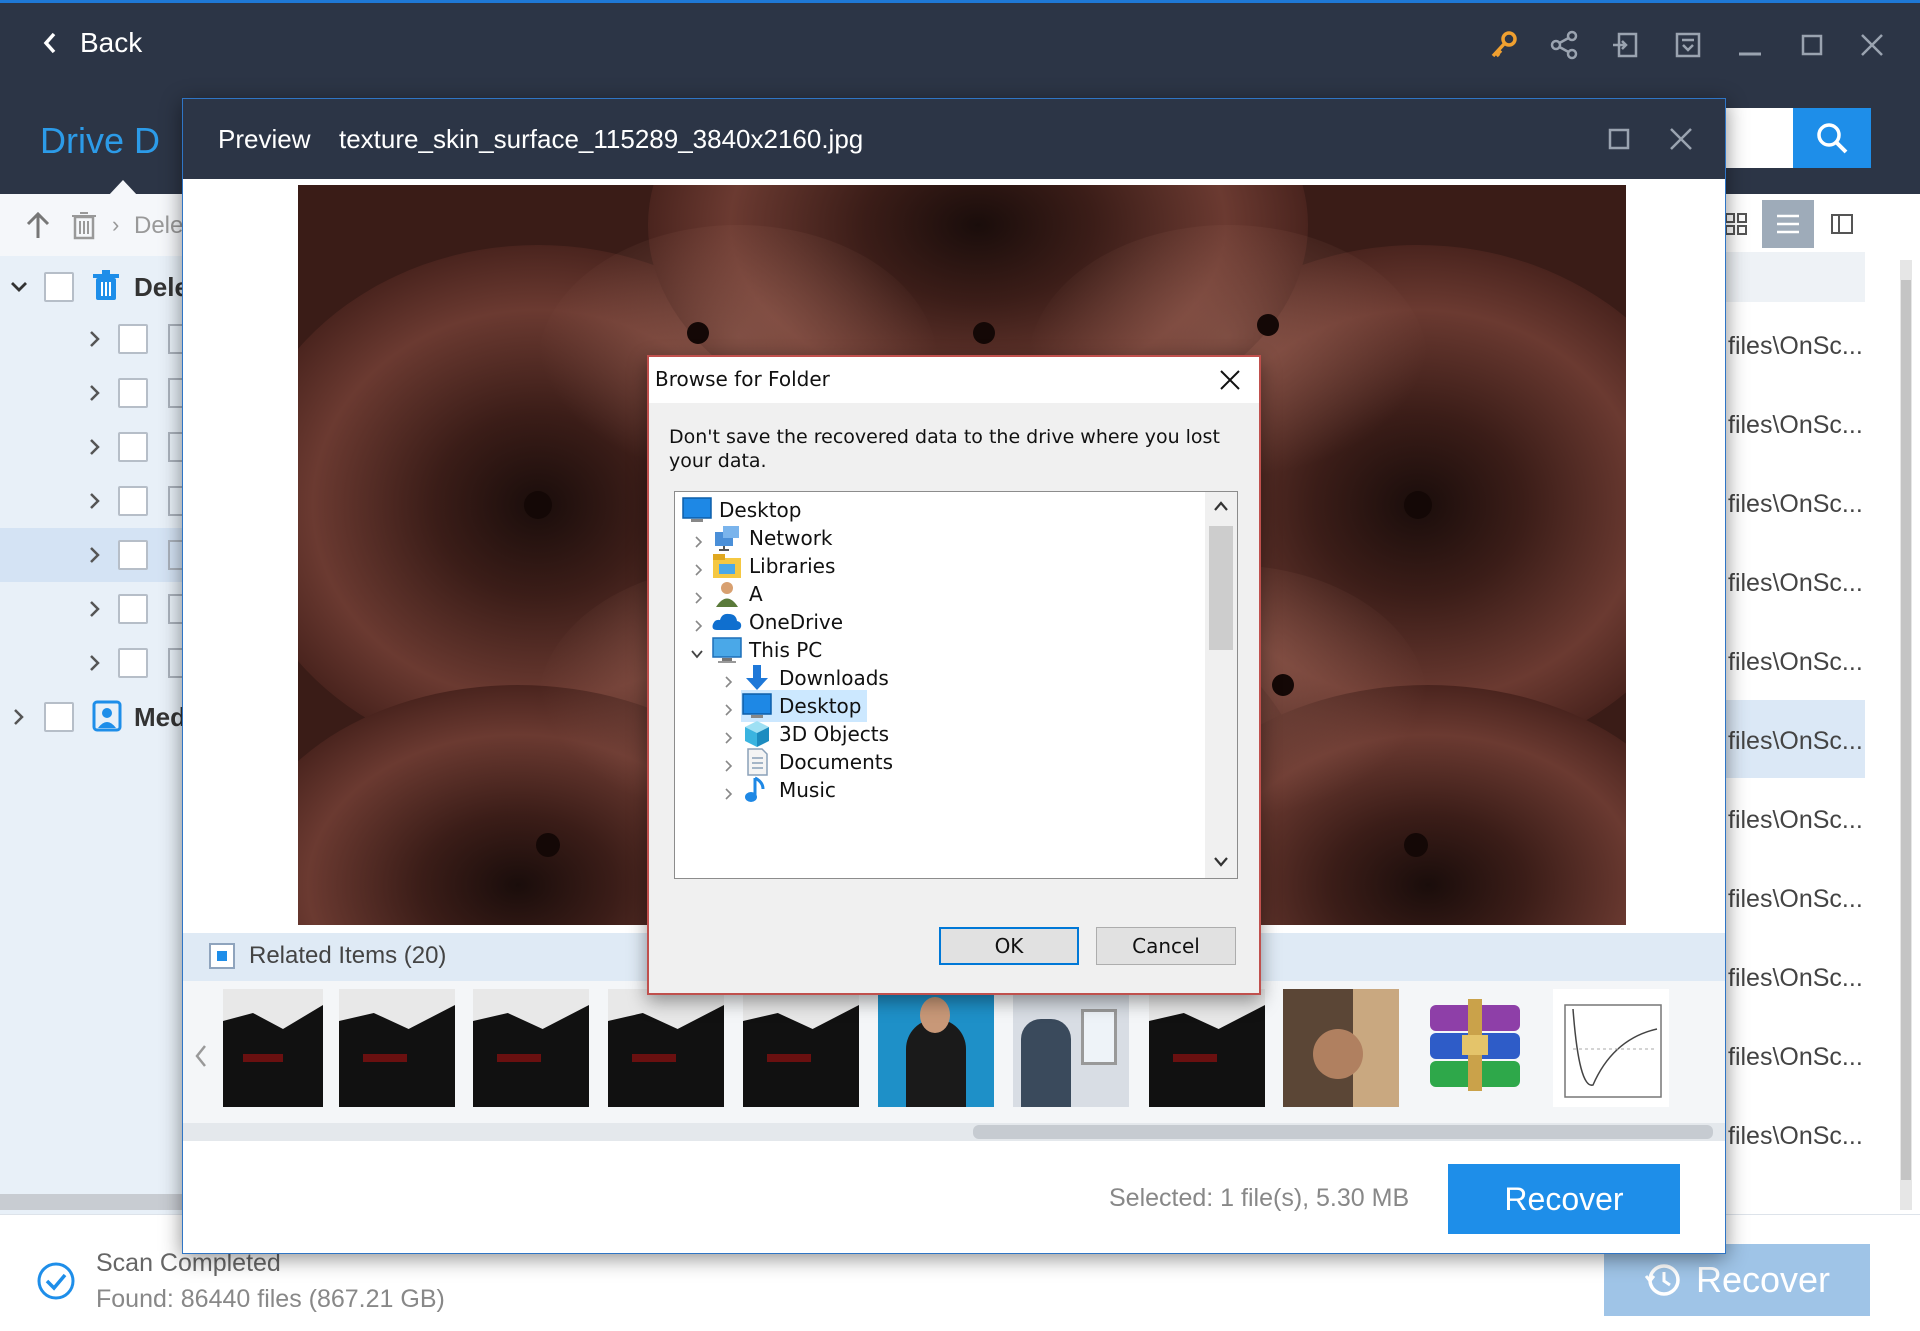  I want to click on tree-root-row: Dele, so click(94, 287).